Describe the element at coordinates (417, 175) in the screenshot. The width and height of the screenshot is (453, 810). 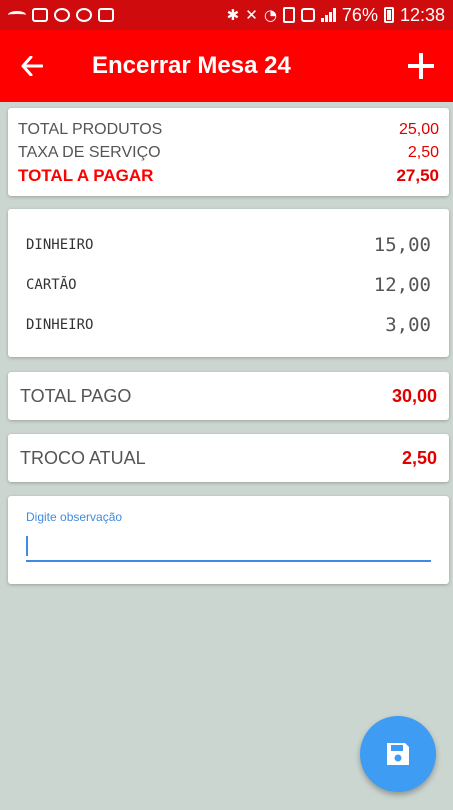
I see `total-a-pagar-value: 27,50` at that location.